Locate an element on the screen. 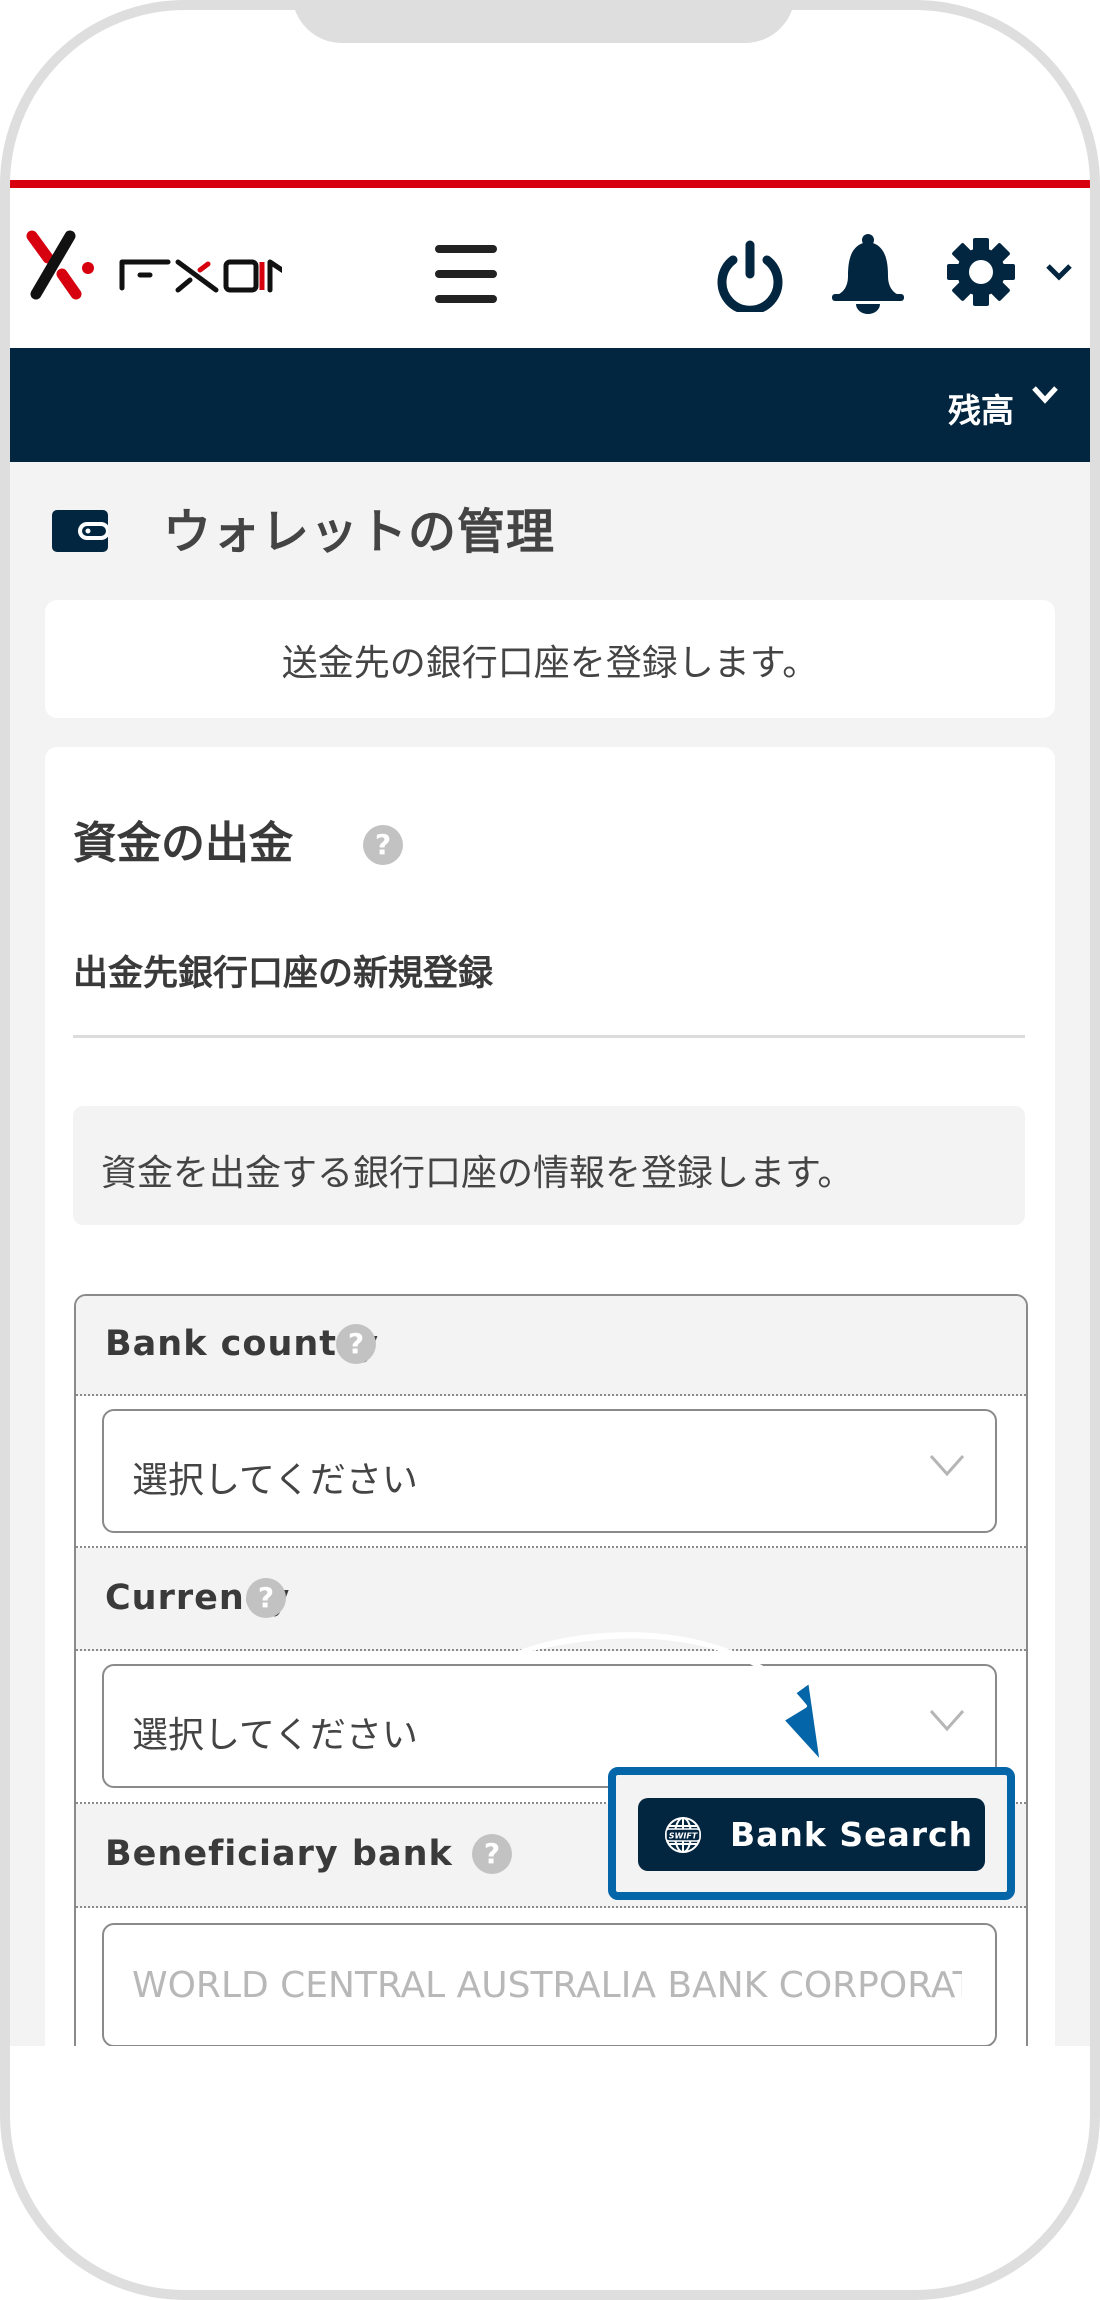 Image resolution: width=1100 pixels, height=2300 pixels. balance-toggle-label: 残高 is located at coordinates (981, 408).